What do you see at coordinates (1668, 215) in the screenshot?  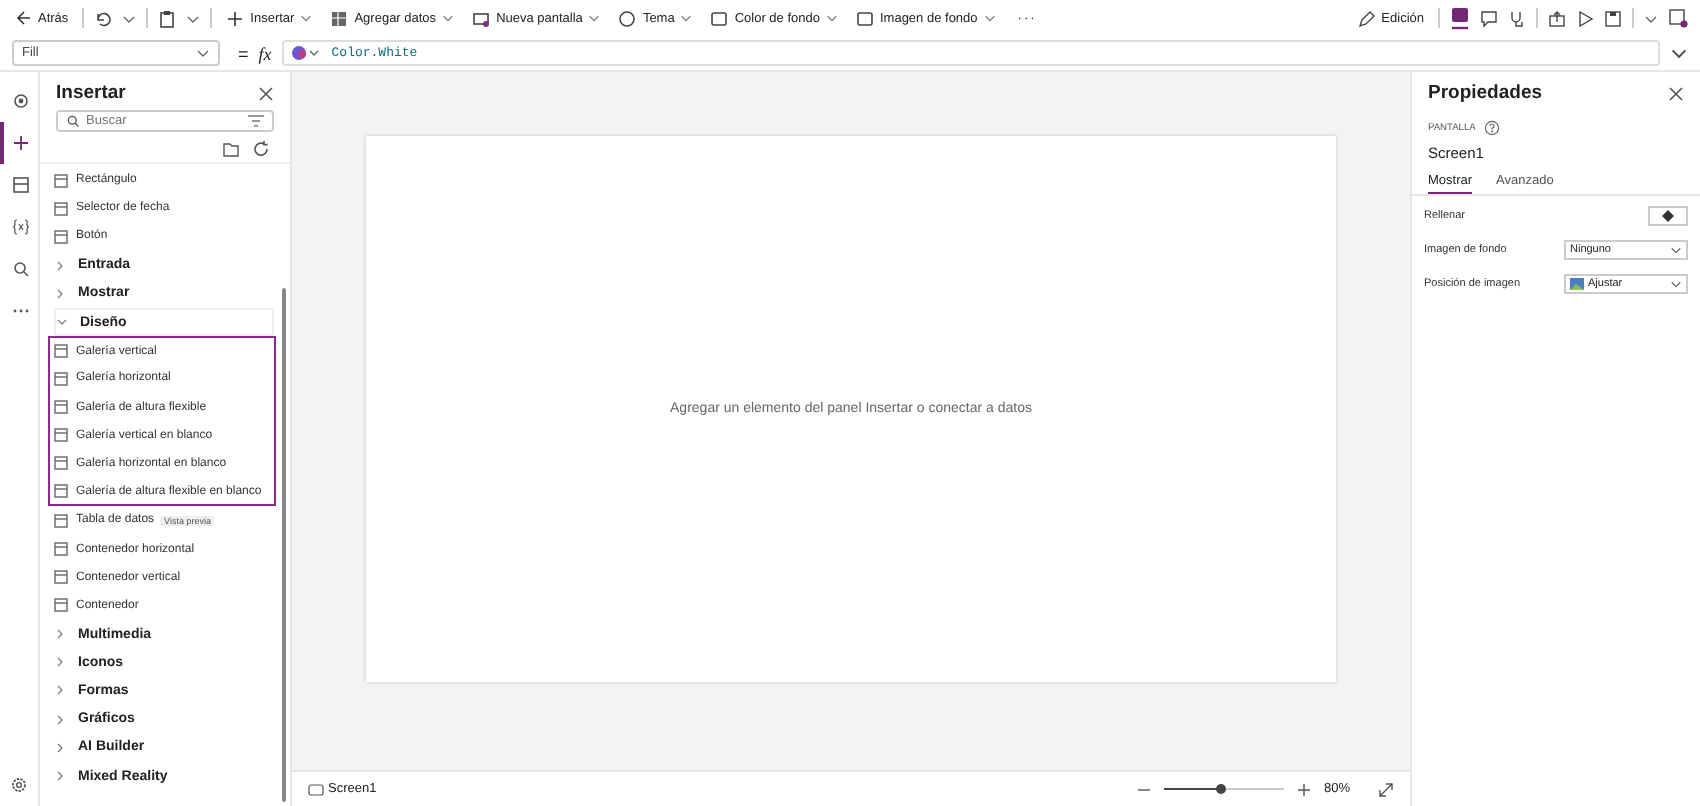 I see `color-picker-button` at bounding box center [1668, 215].